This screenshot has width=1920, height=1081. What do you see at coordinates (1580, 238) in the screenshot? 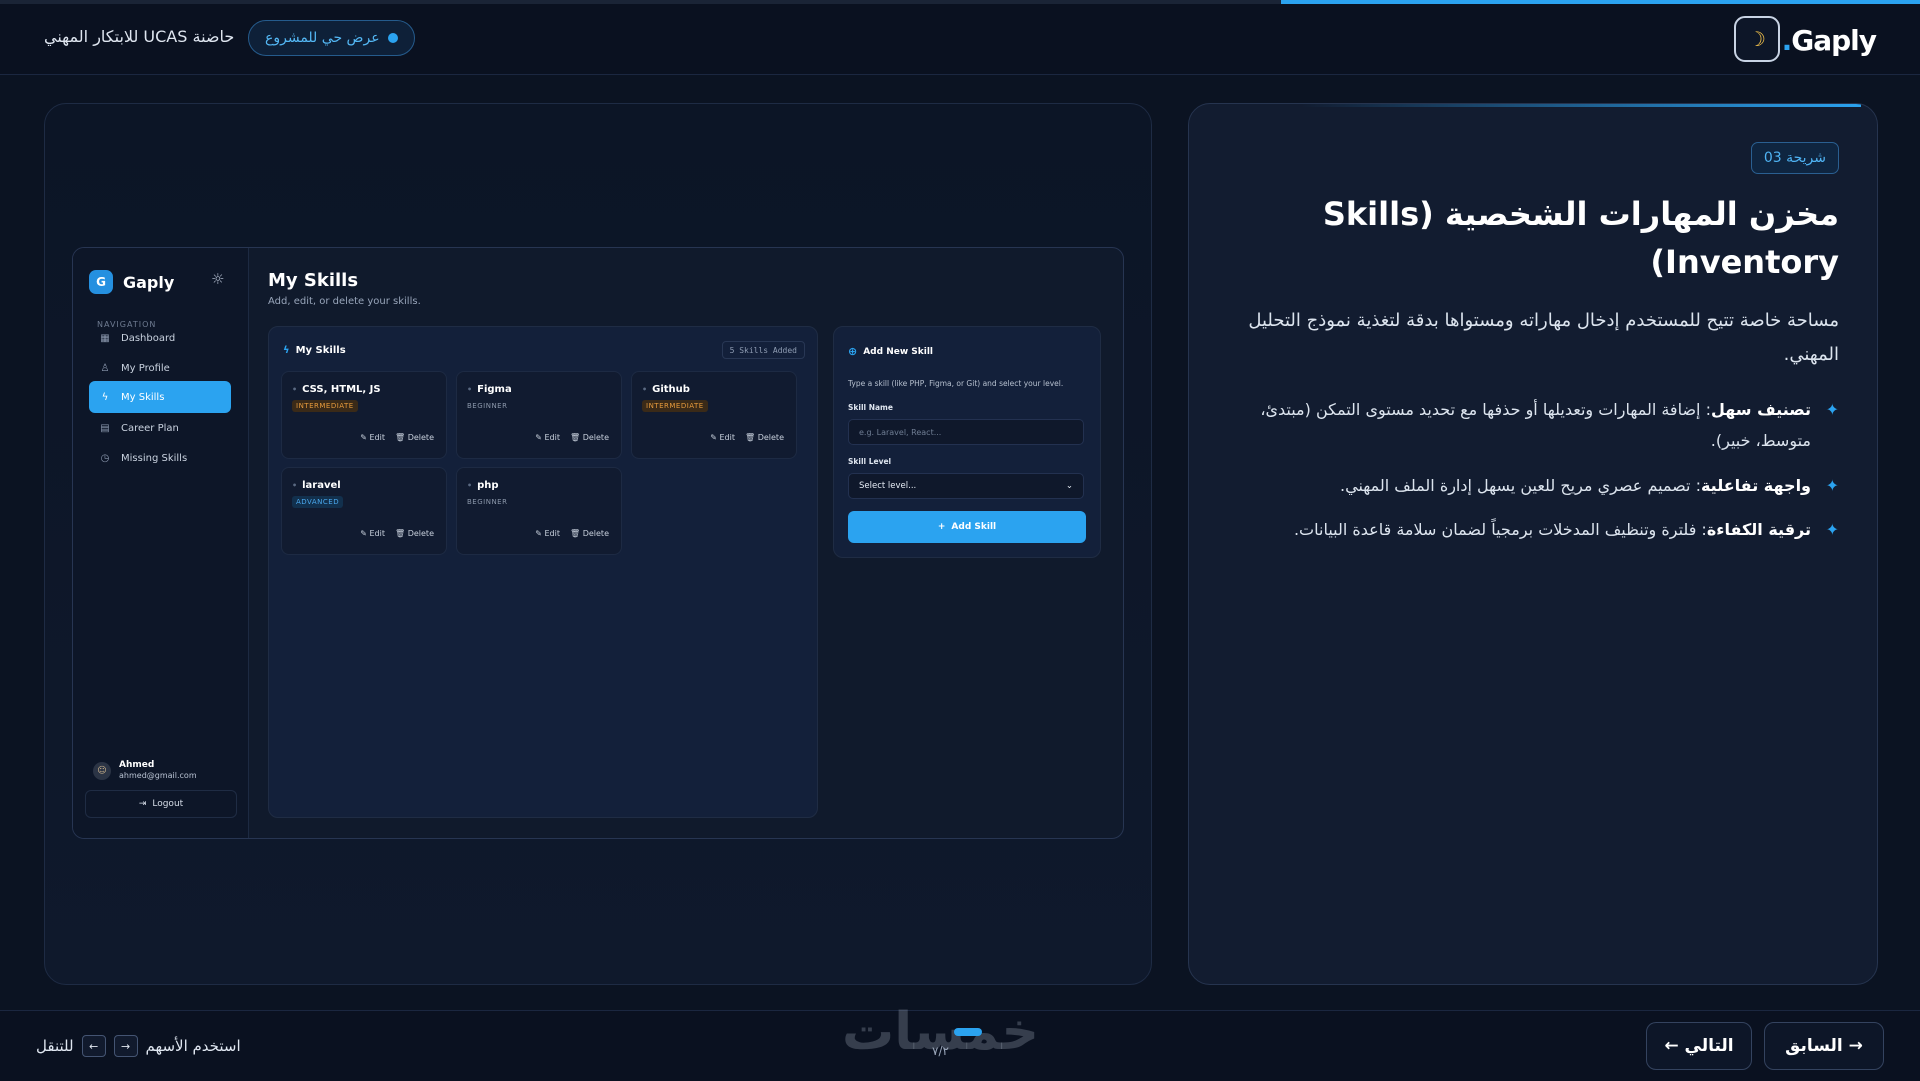
I see `slide-title: مخزن المهارات الشخصية (Skills Inventory)` at bounding box center [1580, 238].